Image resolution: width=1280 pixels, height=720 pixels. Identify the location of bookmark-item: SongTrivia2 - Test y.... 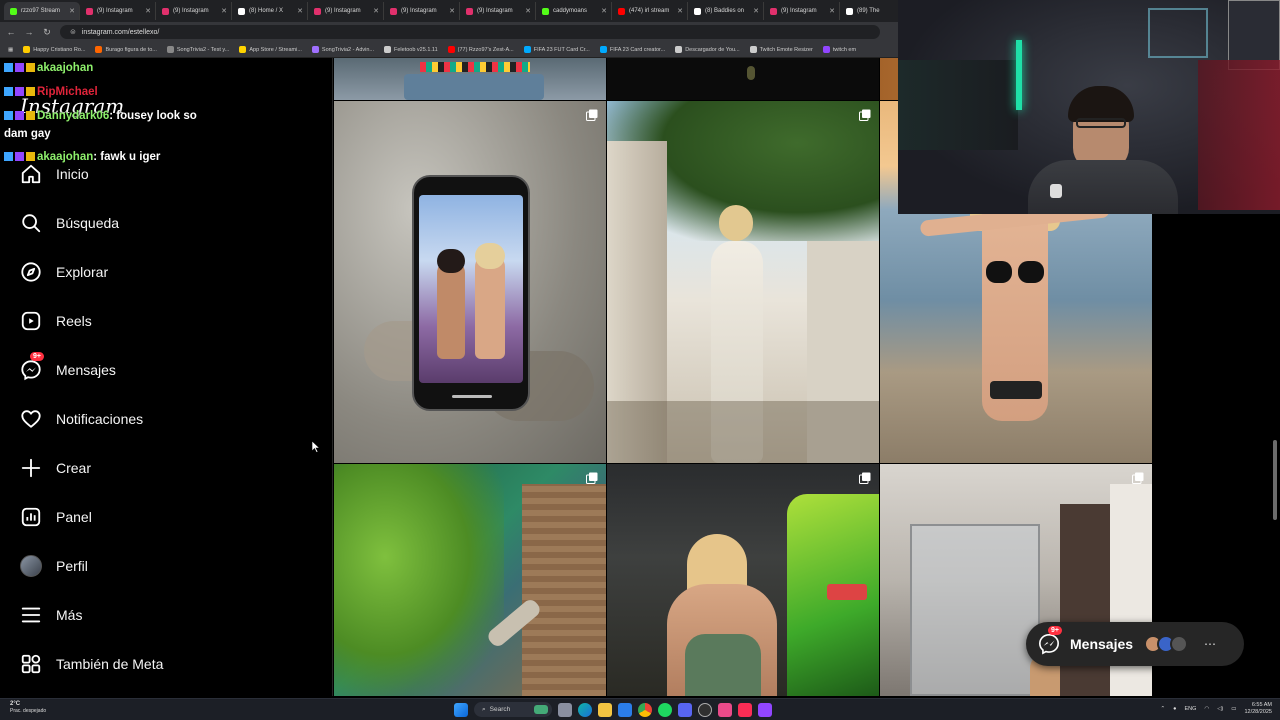
(198, 49).